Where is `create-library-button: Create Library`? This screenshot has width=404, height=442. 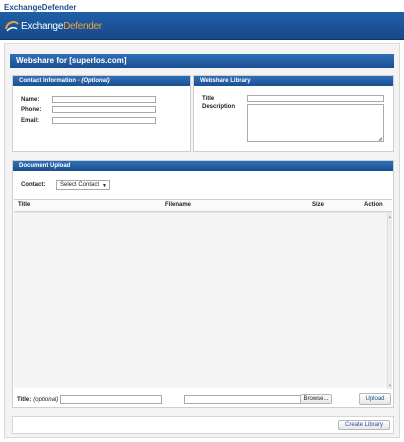 create-library-button: Create Library is located at coordinates (364, 425).